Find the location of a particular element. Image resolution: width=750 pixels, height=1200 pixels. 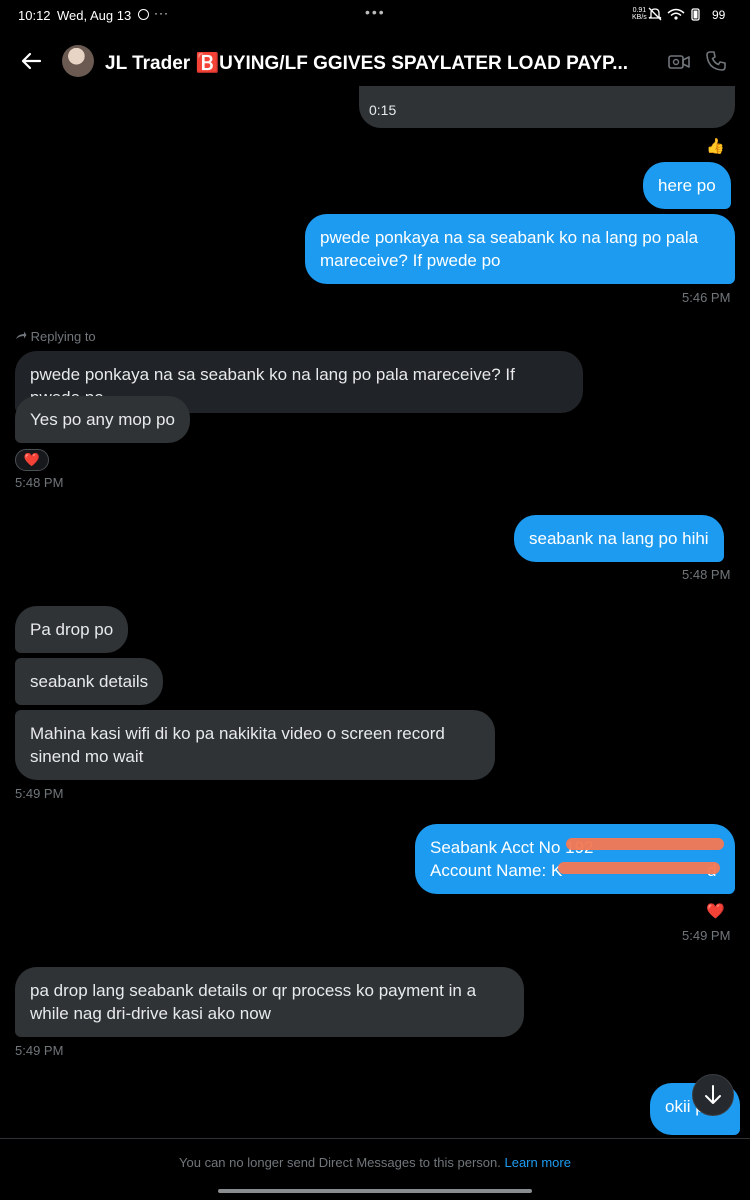

message-bubble-sent: seabank na lang po hihi is located at coordinates (619, 538).